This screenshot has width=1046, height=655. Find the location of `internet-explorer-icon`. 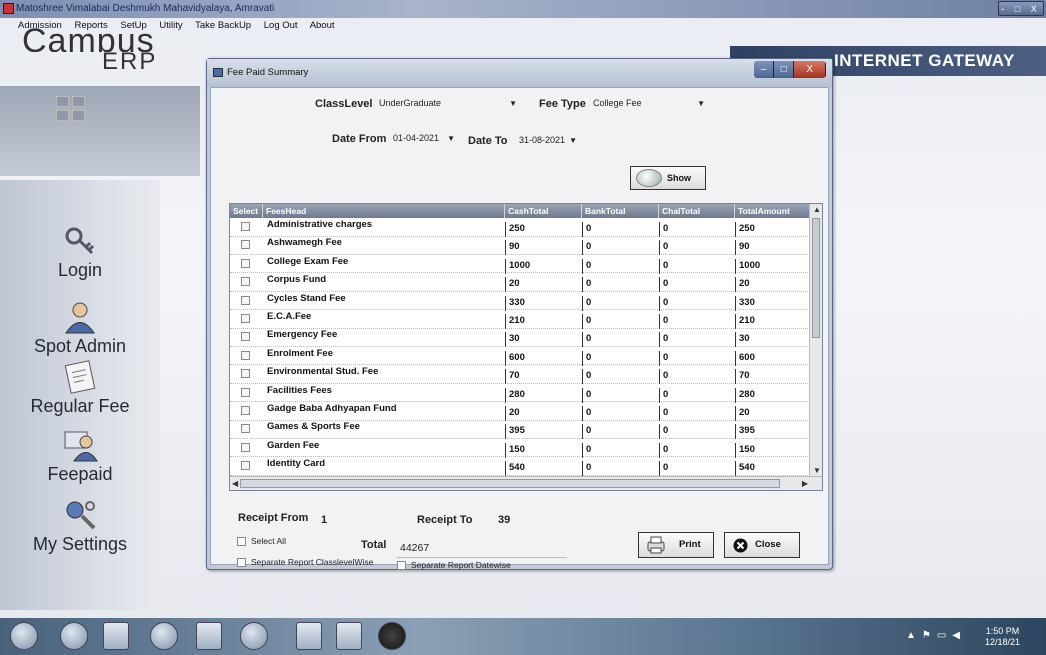

internet-explorer-icon is located at coordinates (74, 636).